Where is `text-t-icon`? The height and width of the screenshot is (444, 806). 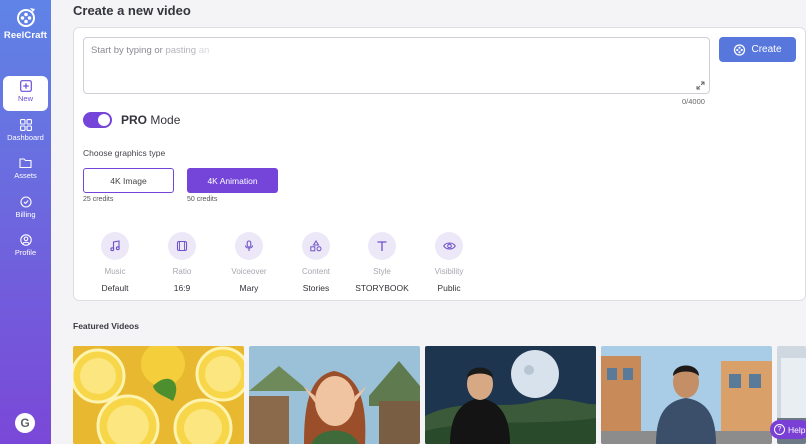 text-t-icon is located at coordinates (382, 246).